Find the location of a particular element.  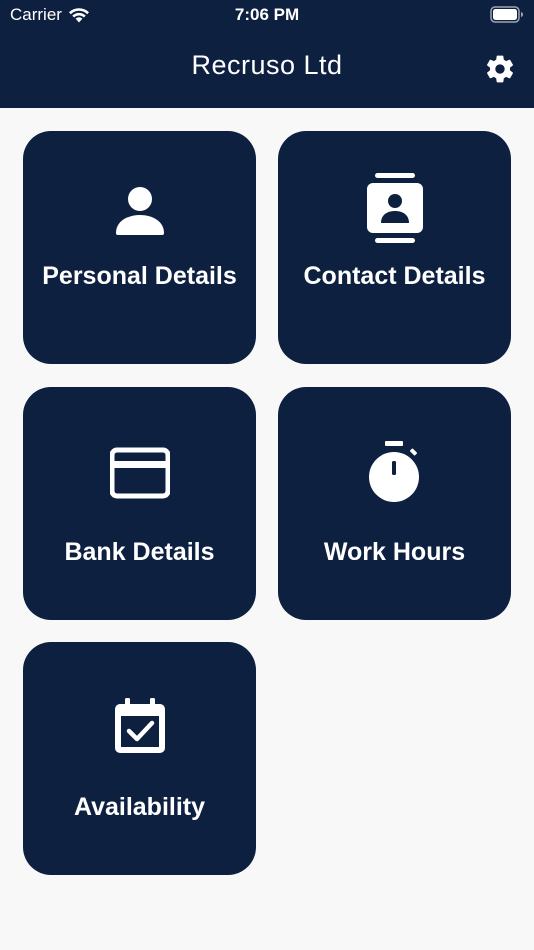

settings-button is located at coordinates (500, 69).